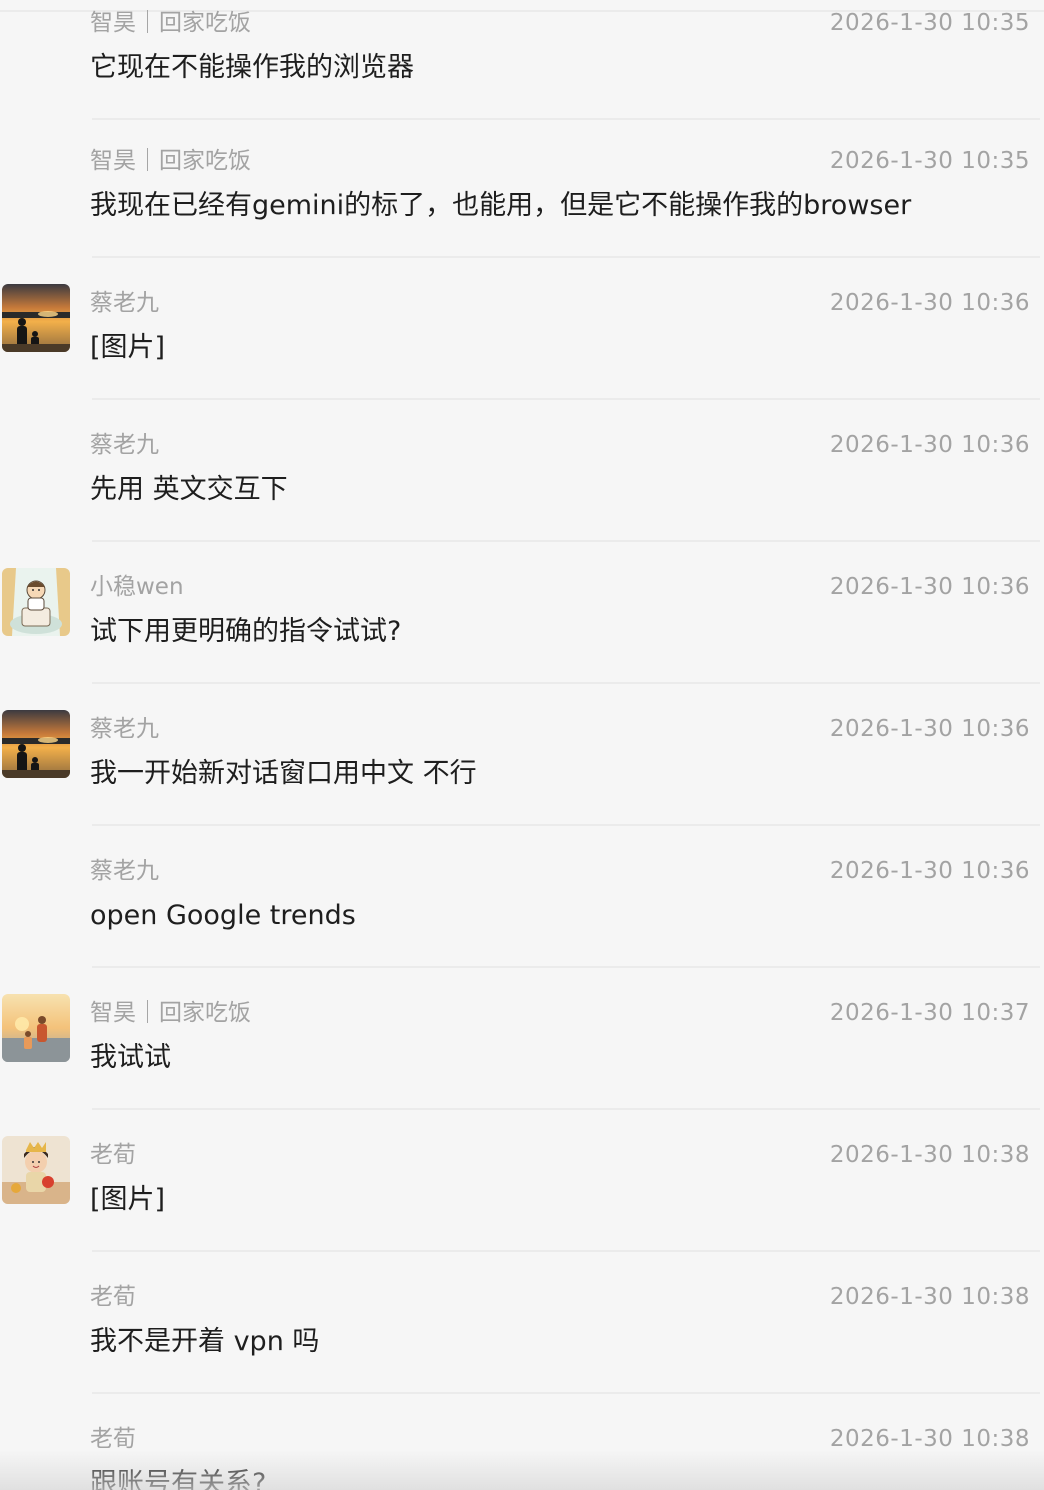 The width and height of the screenshot is (1044, 1490). I want to click on chat-message: 老荀 2026-1-30 10:38 跟账号有关系?, so click(522, 1442).